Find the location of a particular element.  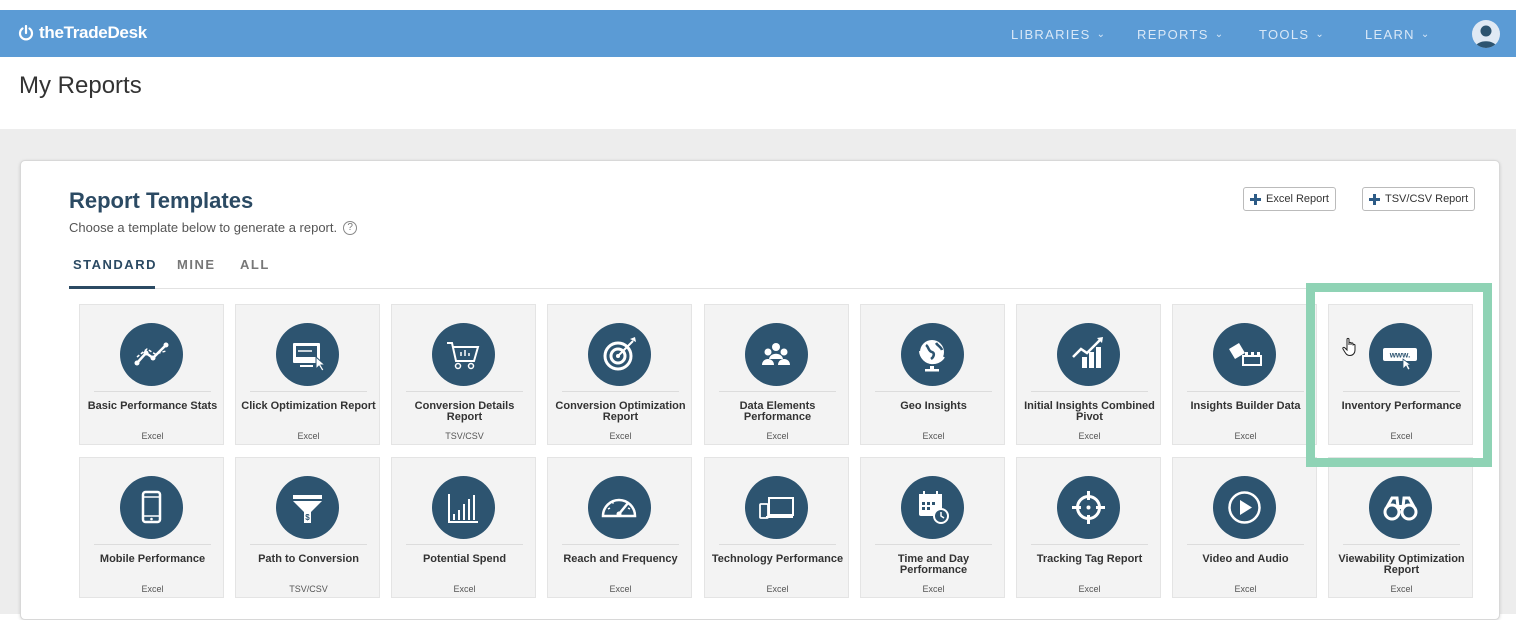

shopping-cart-icon is located at coordinates (463, 354).